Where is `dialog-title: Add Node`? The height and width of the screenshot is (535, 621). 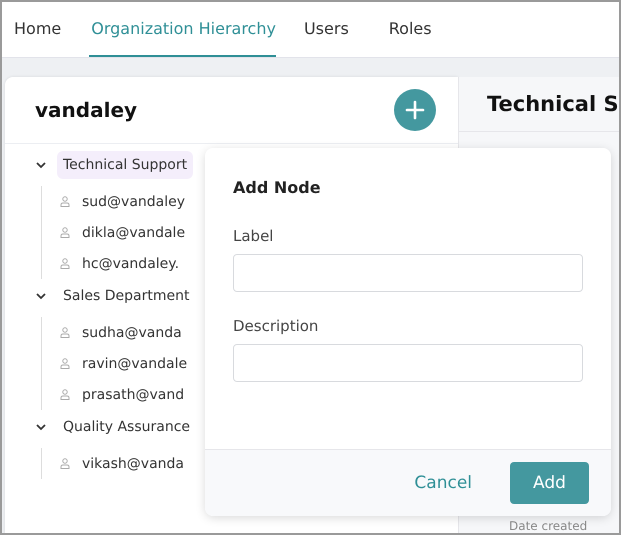
dialog-title: Add Node is located at coordinates (277, 187).